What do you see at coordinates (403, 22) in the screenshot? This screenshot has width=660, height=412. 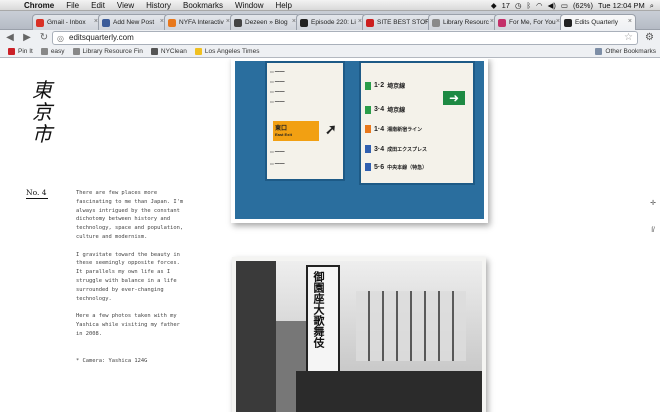 I see `tab-label: SITE BEST STOR` at bounding box center [403, 22].